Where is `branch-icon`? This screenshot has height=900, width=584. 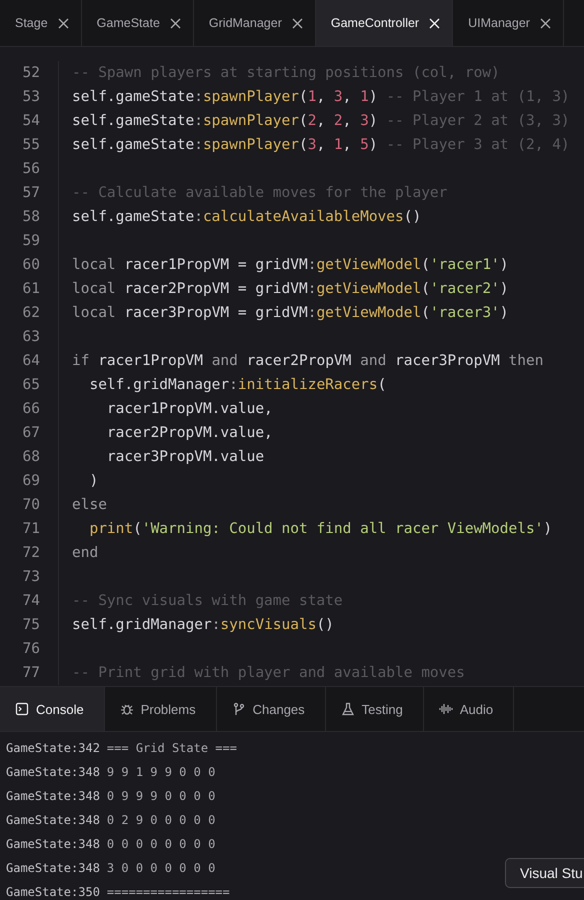 branch-icon is located at coordinates (239, 709).